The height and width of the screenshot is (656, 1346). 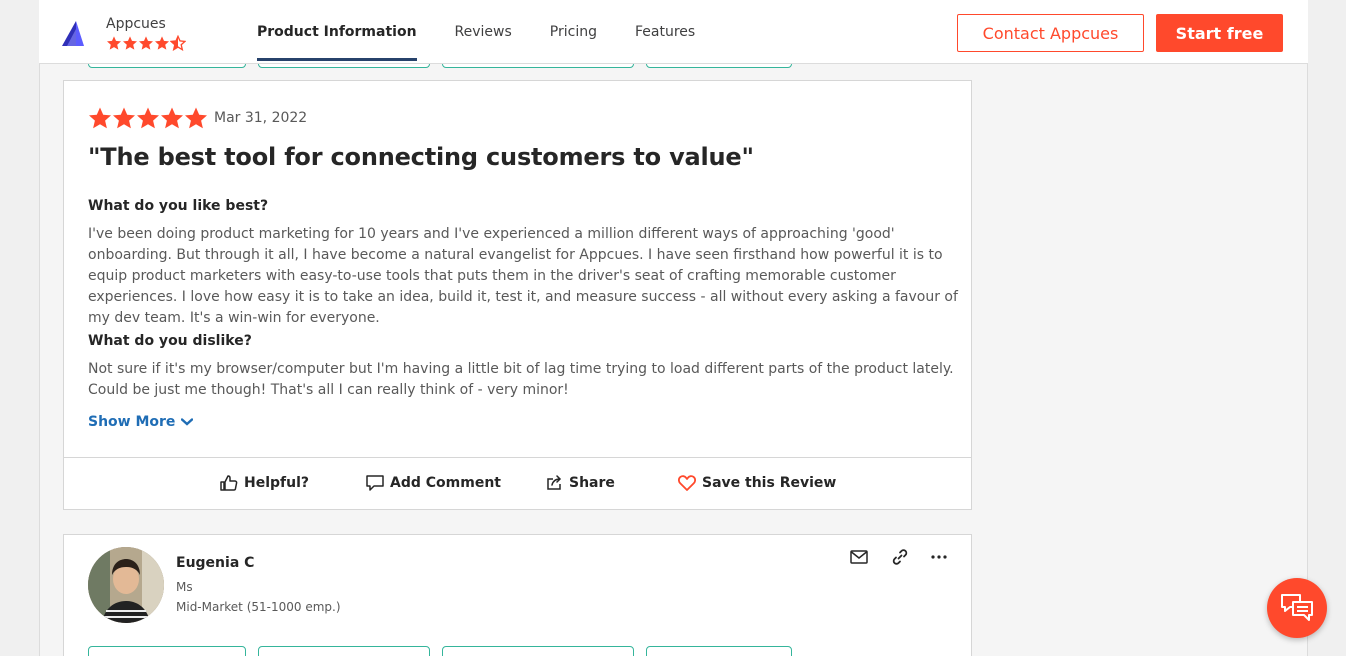 I want to click on reviewer-segment: Mid-Market (51-1000 emp.), so click(x=258, y=607).